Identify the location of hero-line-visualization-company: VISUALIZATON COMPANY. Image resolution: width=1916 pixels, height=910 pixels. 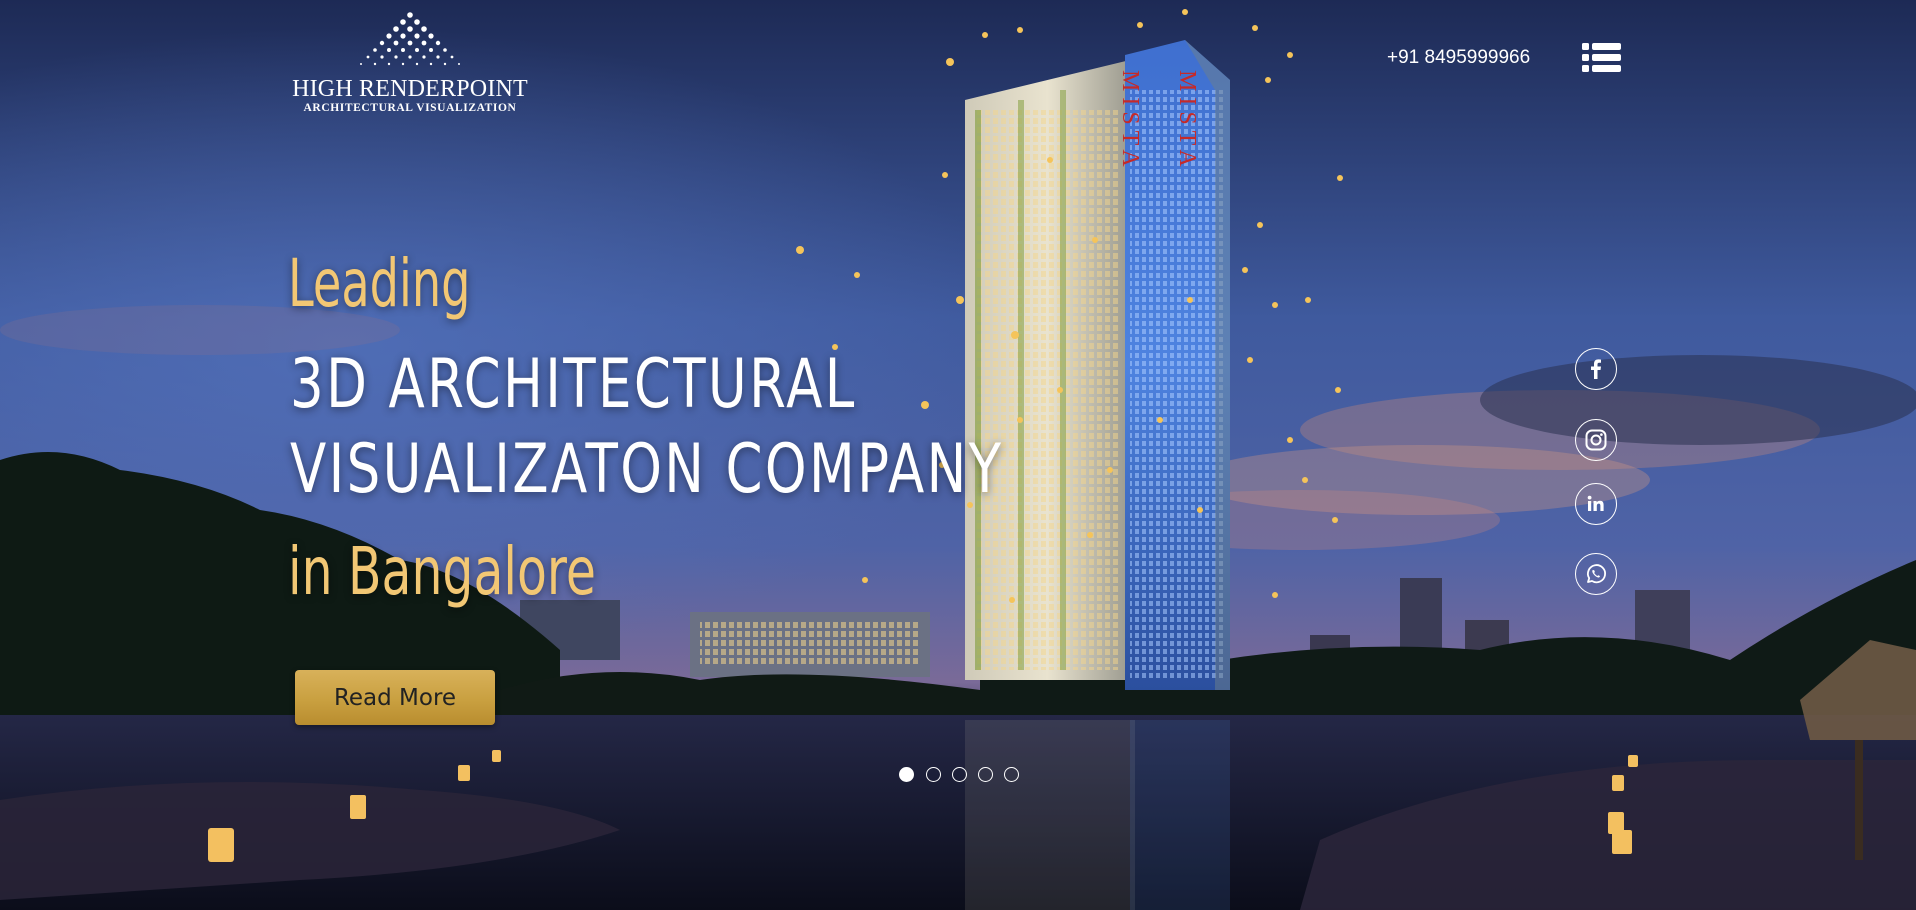
(647, 469).